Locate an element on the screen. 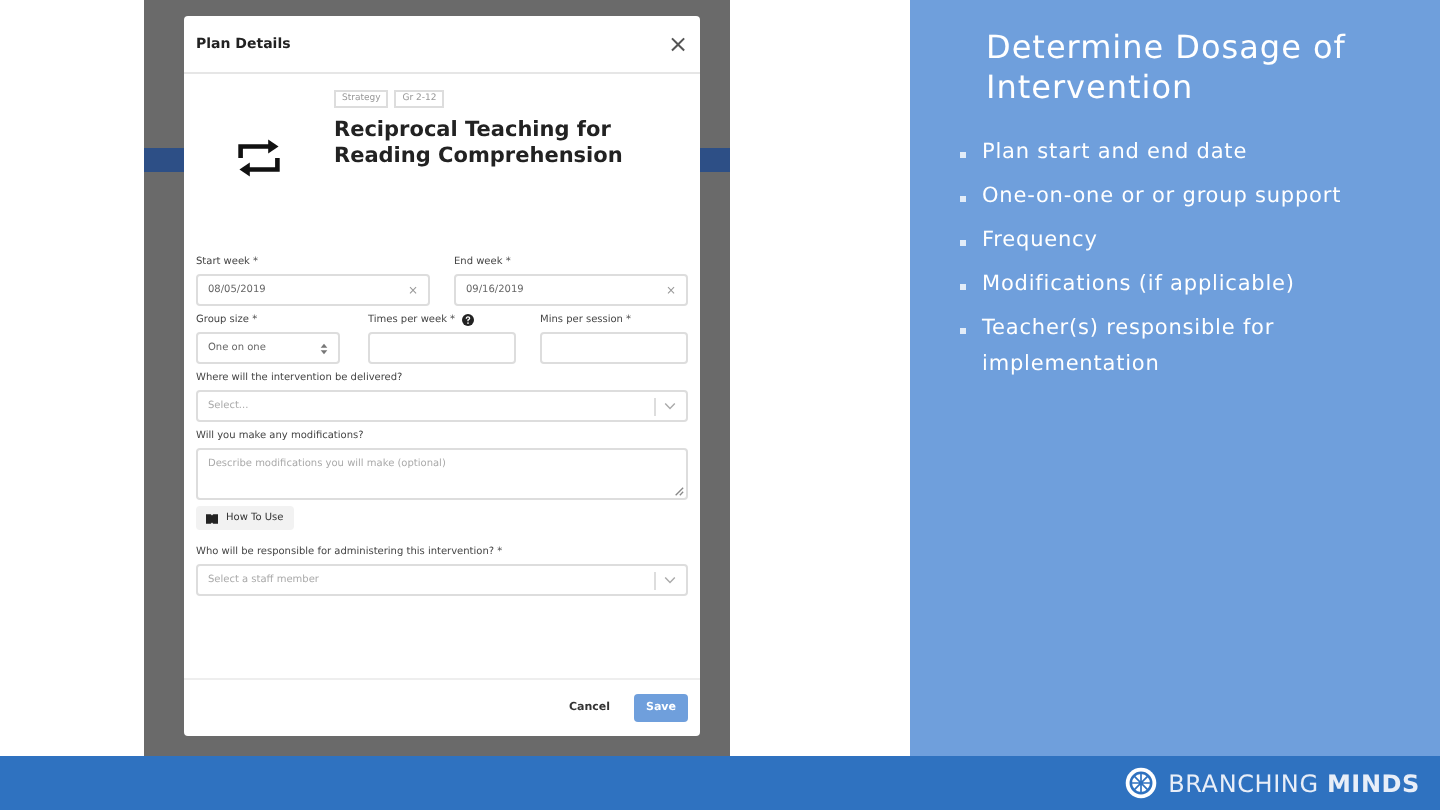 This screenshot has width=1440, height=810. close-button: × is located at coordinates (677, 44).